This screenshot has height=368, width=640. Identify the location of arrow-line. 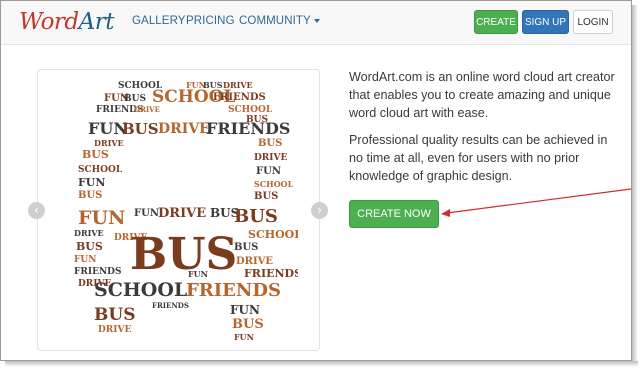
(538, 201).